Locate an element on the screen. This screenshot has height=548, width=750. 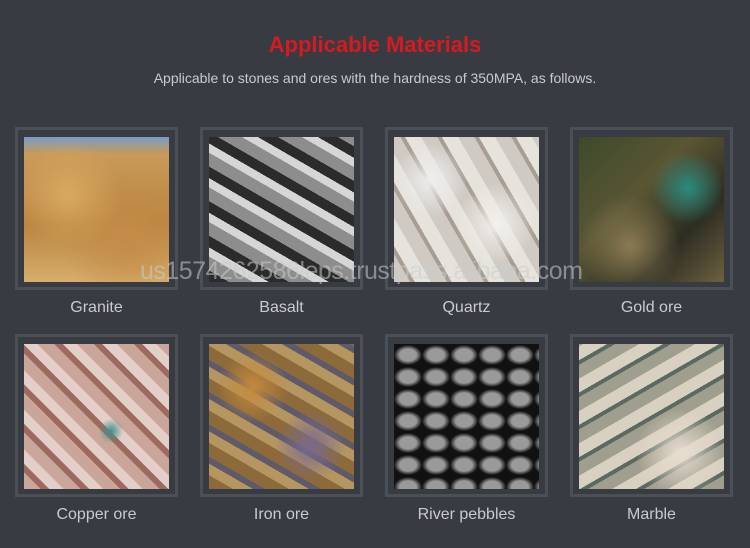
material-label: Gold ore is located at coordinates (651, 307).